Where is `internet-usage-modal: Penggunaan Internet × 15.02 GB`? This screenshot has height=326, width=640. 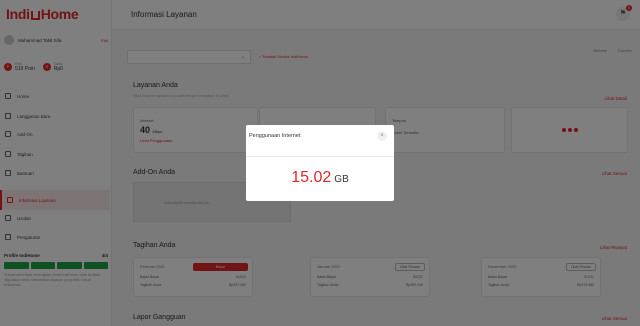 internet-usage-modal: Penggunaan Internet × 15.02 GB is located at coordinates (320, 163).